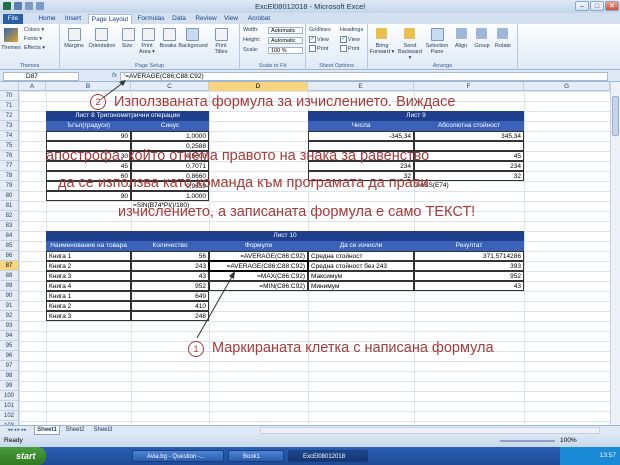  What do you see at coordinates (103, 430) in the screenshot?
I see `sheet-tab-3: Sheet3` at bounding box center [103, 430].